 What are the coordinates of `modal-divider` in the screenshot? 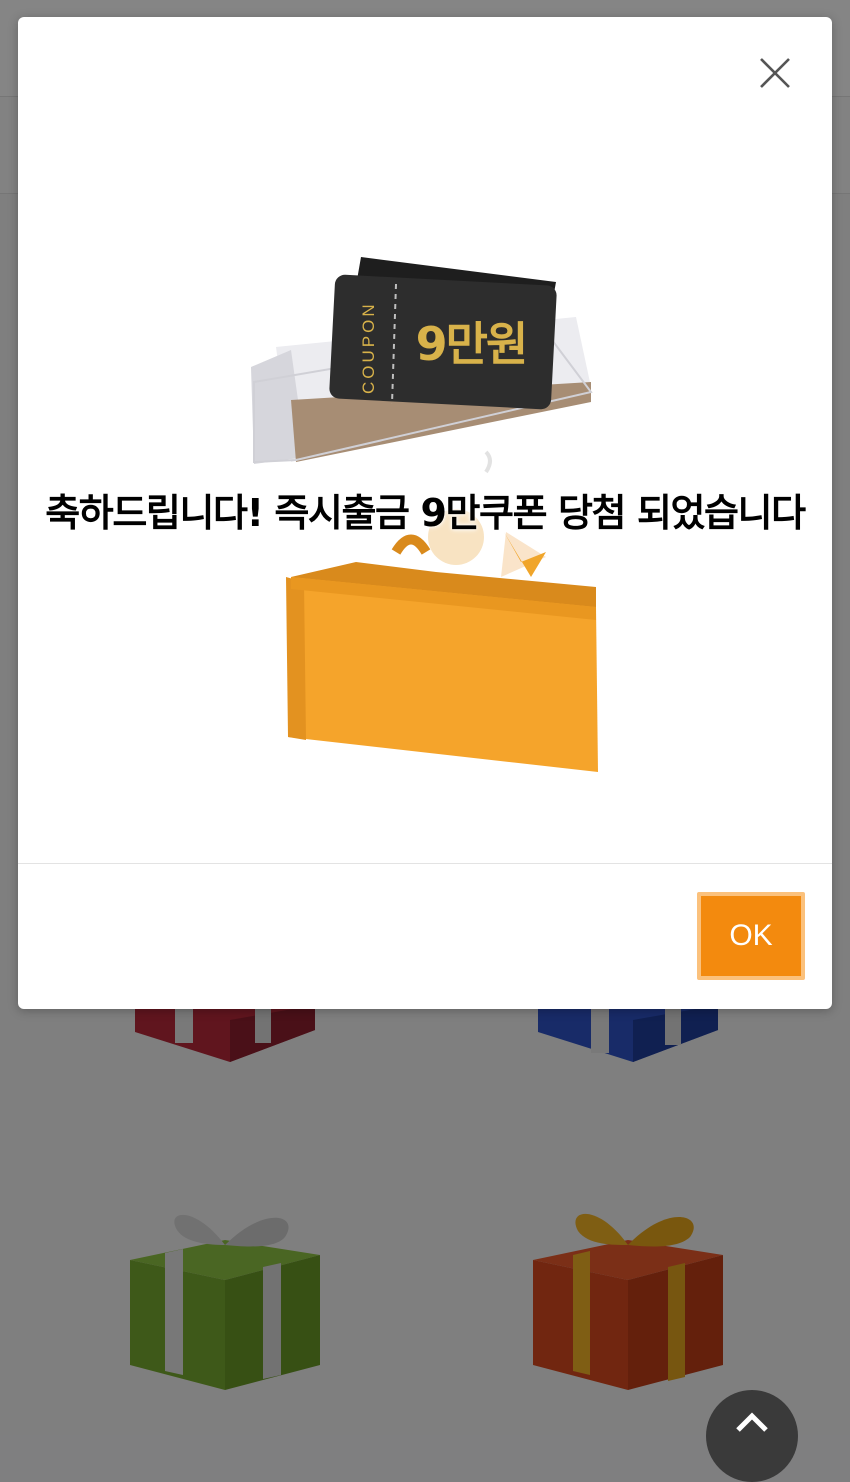 It's located at (425, 863).